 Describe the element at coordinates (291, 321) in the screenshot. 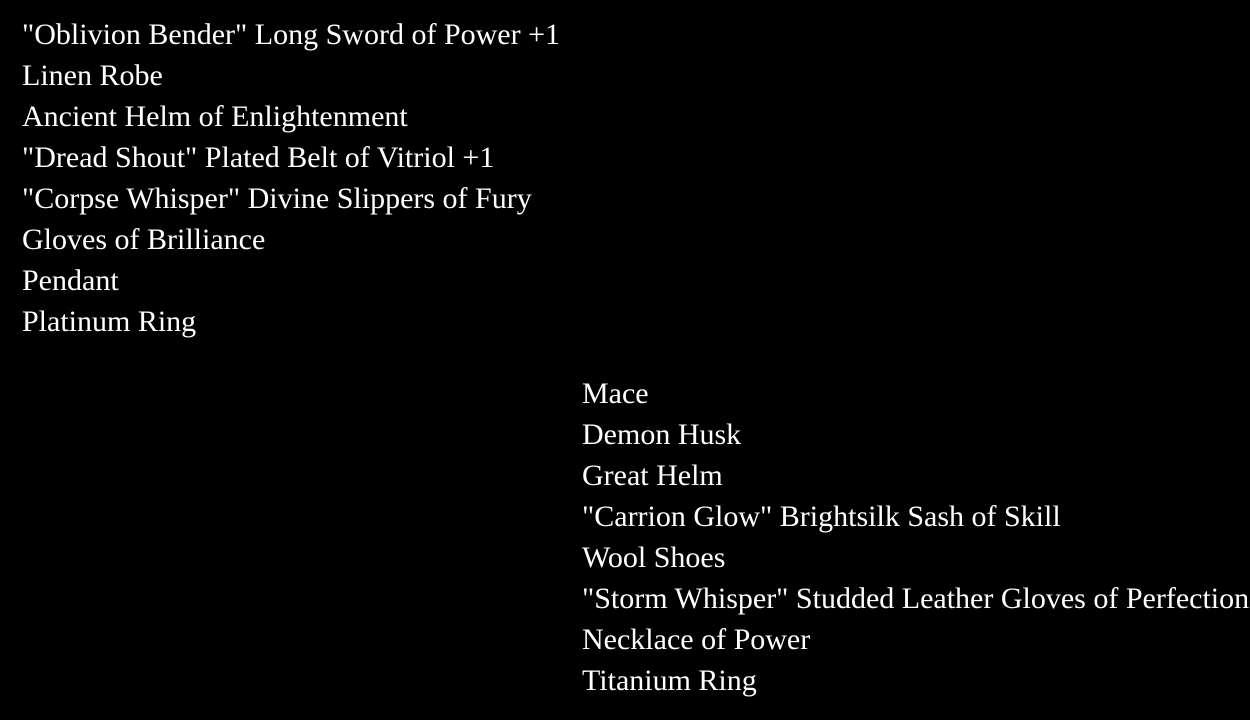

I see `list-item: Platinum Ring` at that location.